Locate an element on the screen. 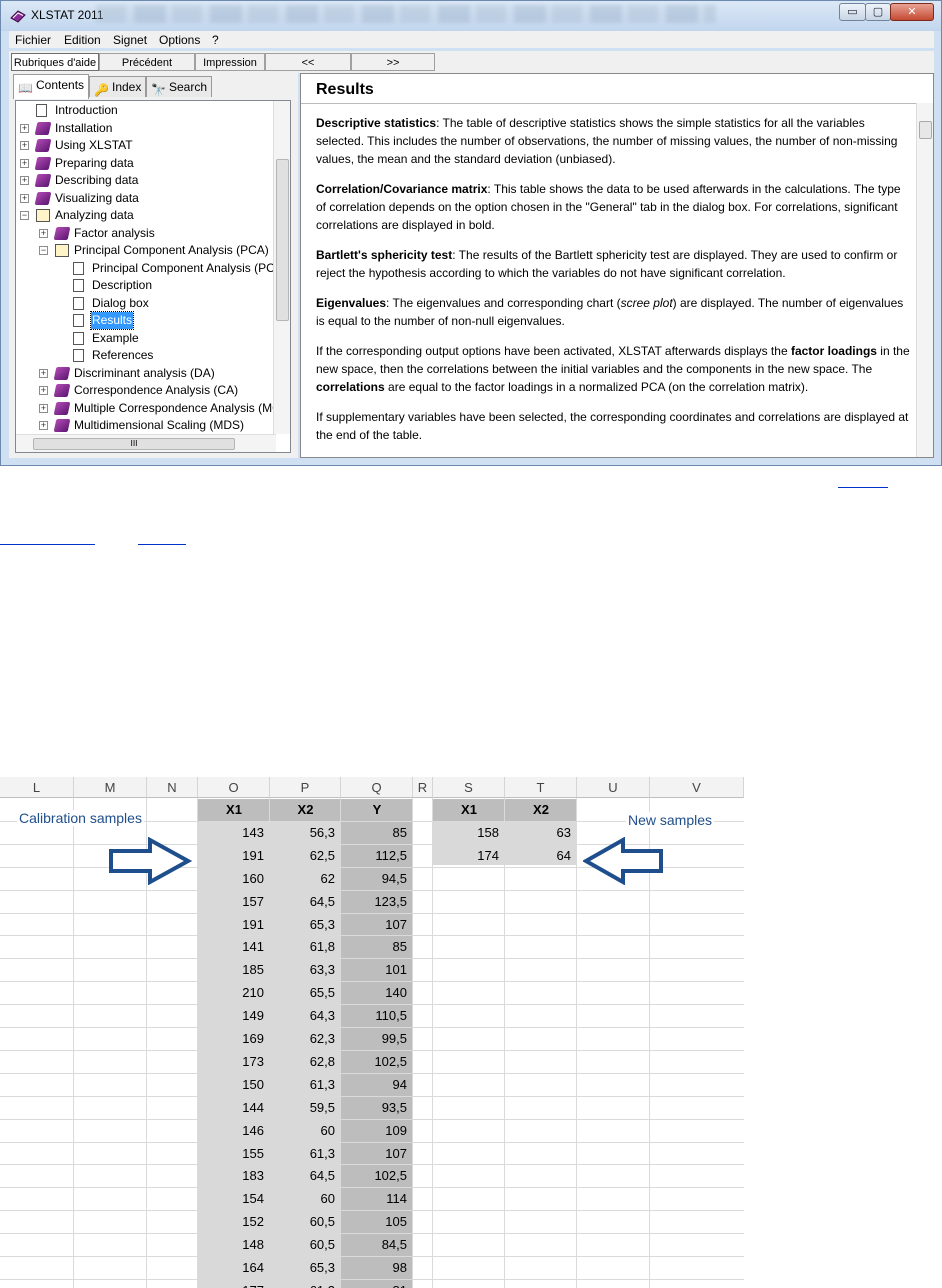  table-cell: 94,5 is located at coordinates (377, 879).